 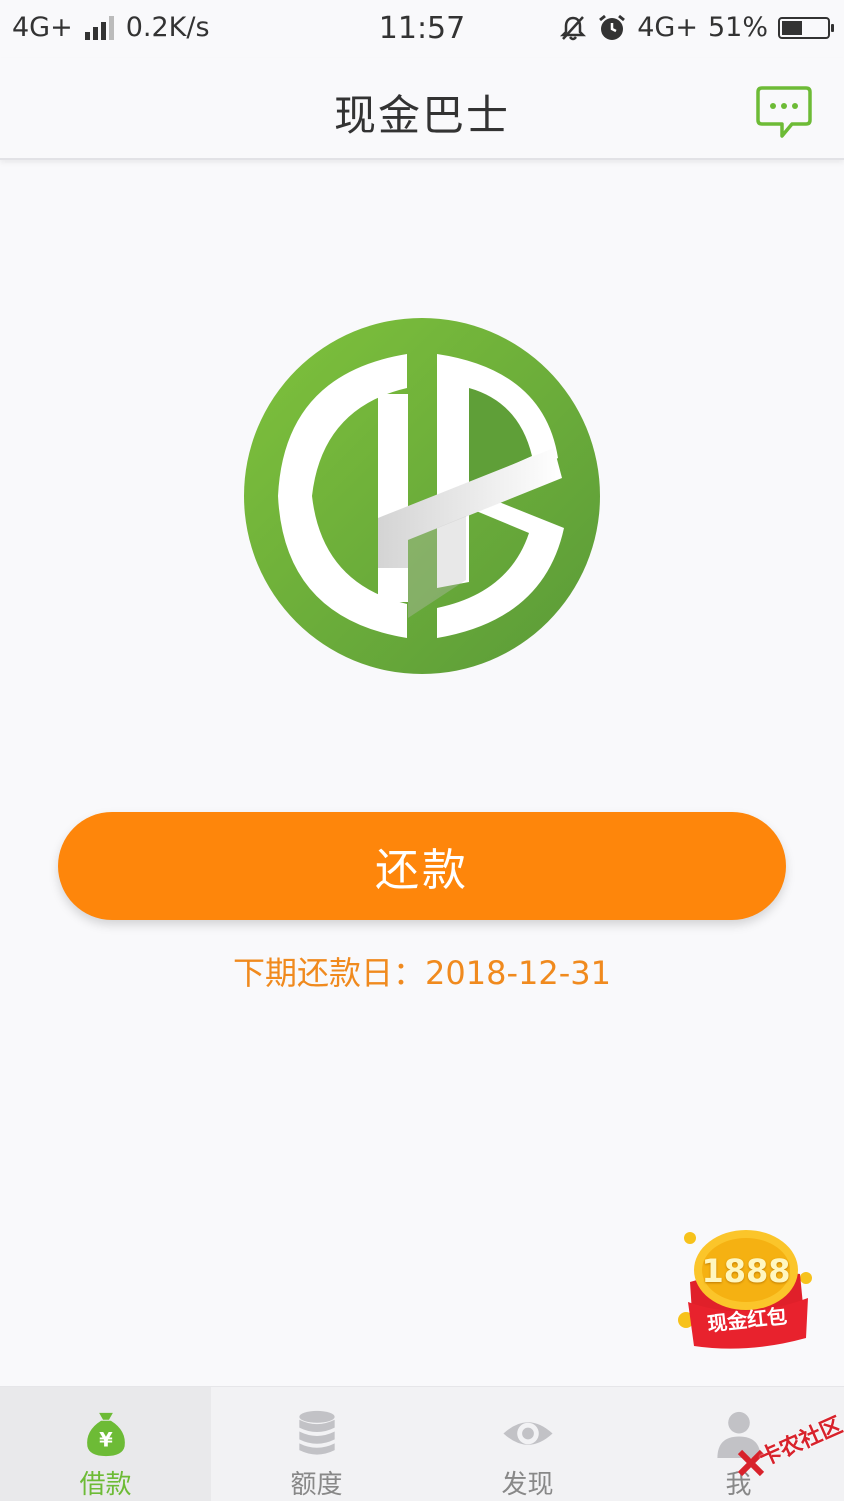 What do you see at coordinates (612, 27) in the screenshot?
I see `alarm-icon` at bounding box center [612, 27].